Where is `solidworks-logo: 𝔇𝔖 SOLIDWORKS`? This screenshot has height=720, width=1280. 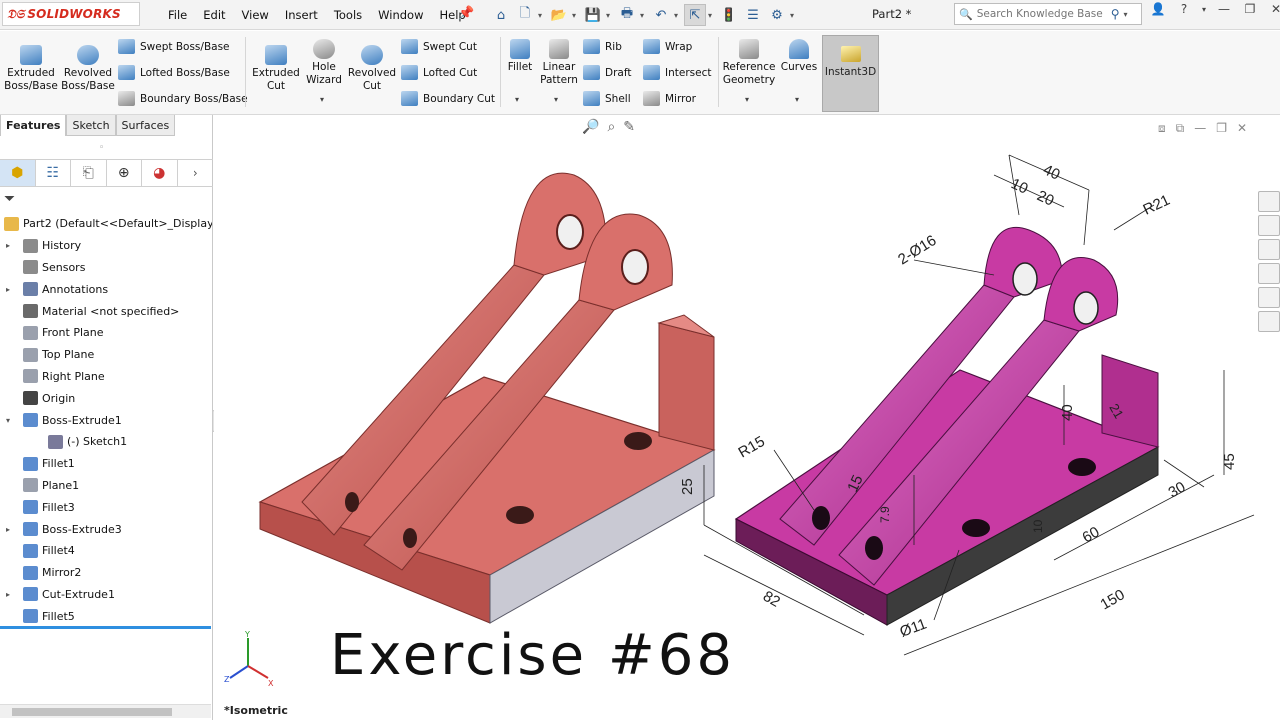
solidworks-logo: 𝔇𝔖 SOLIDWORKS is located at coordinates (71, 14).